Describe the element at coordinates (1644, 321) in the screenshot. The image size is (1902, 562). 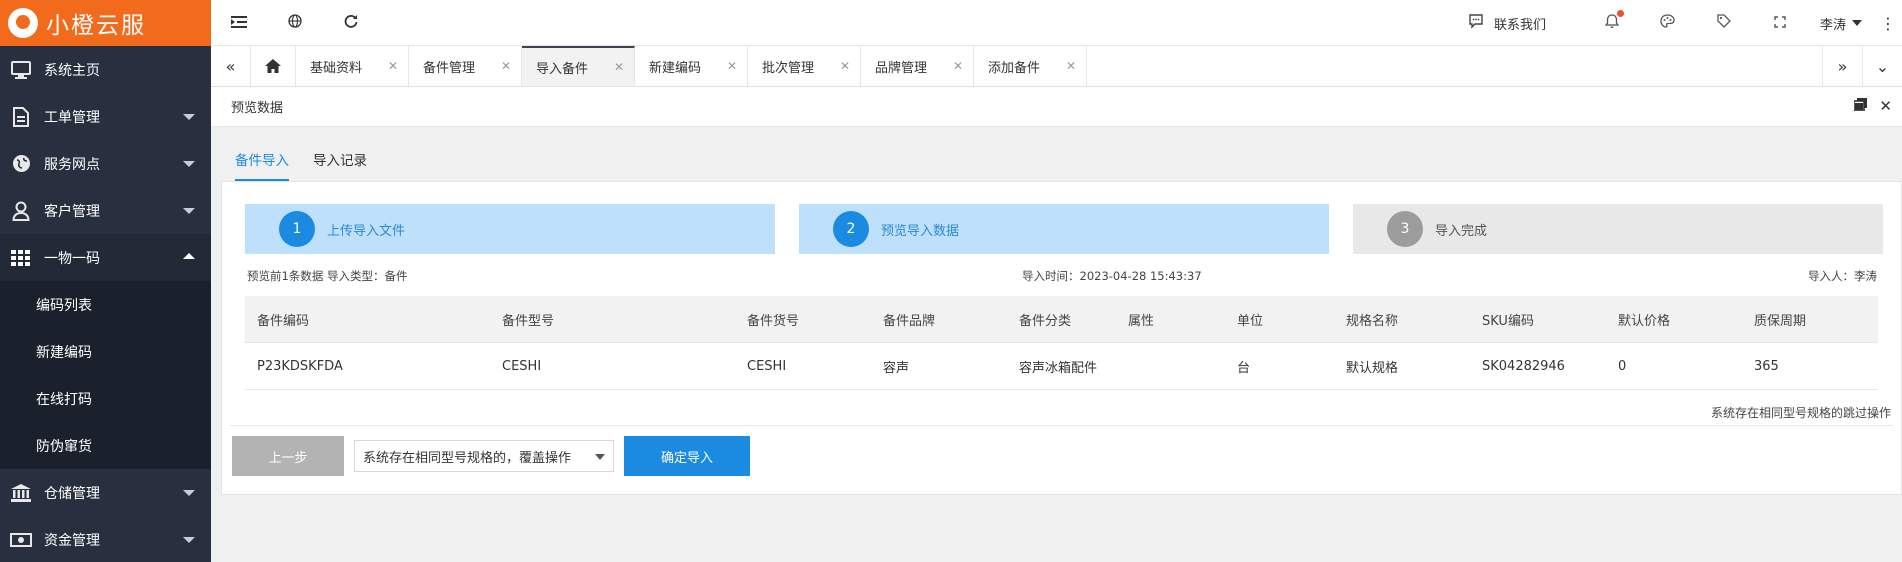
I see `column-header: 默认价格` at that location.